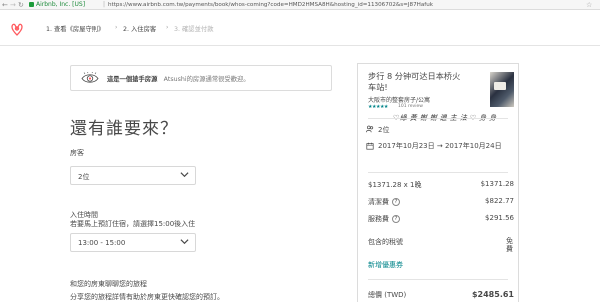 The height and width of the screenshot is (302, 600). Describe the element at coordinates (108, 284) in the screenshot. I see `message-host-label: 和您的房東聊聊您的旅程` at that location.